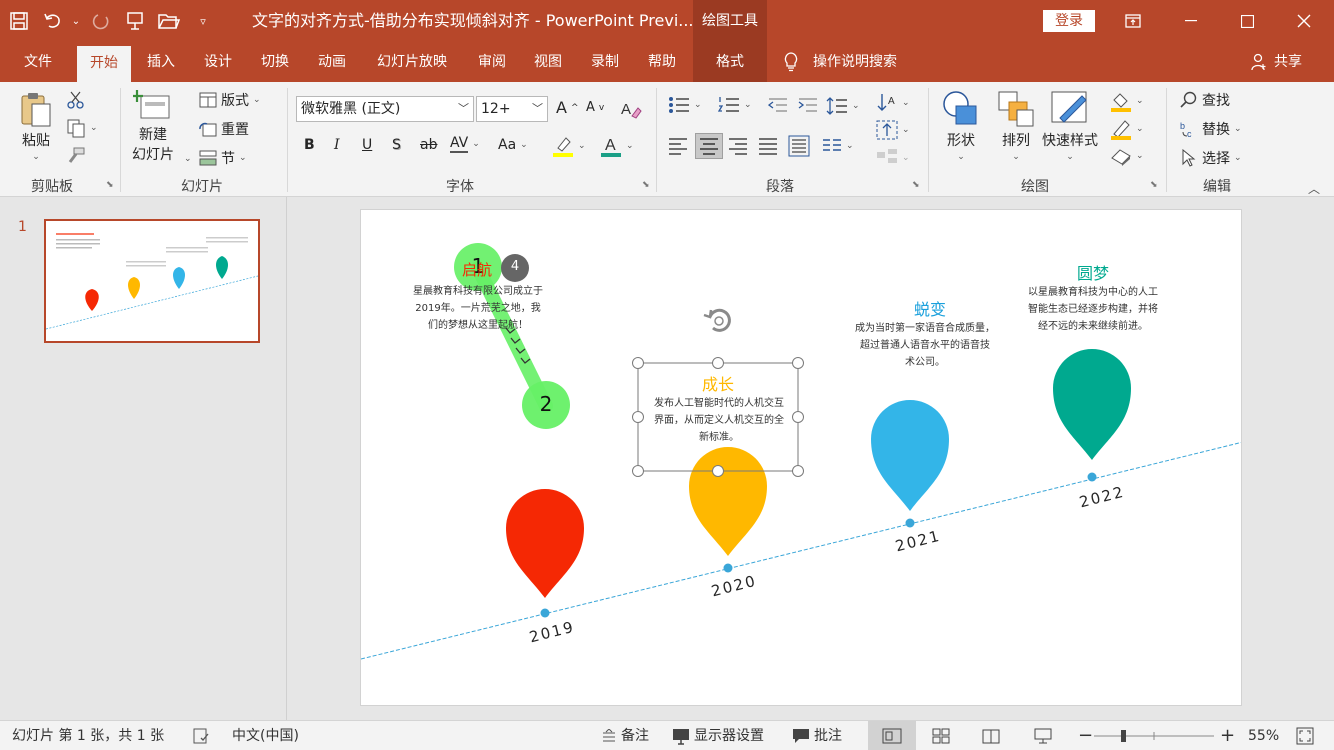 Image resolution: width=1334 pixels, height=750 pixels. What do you see at coordinates (730, 62) in the screenshot?
I see `tab-format: 格式` at bounding box center [730, 62].